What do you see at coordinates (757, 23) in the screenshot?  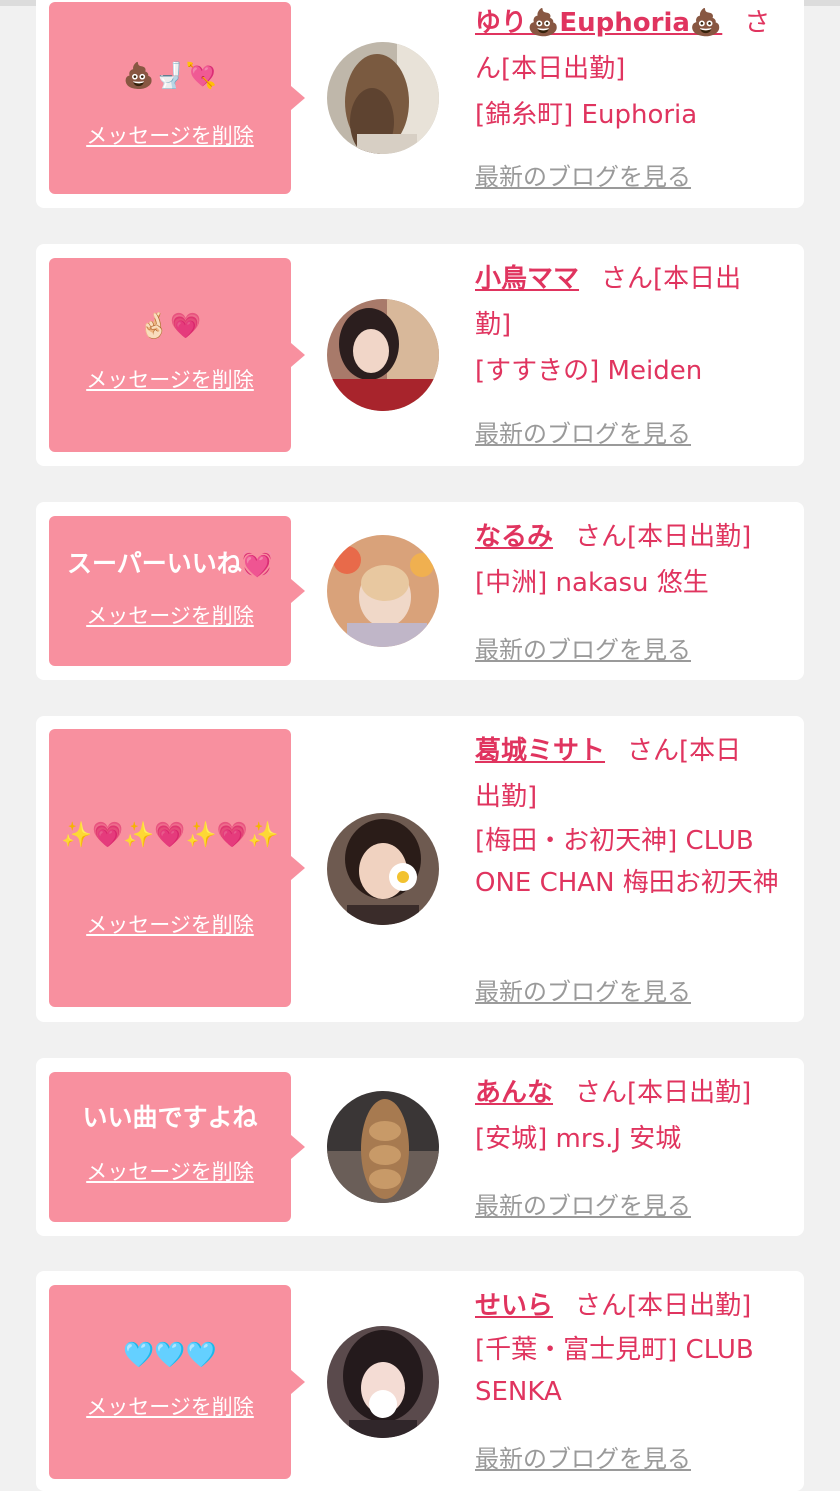 I see `honorific-status: さ` at bounding box center [757, 23].